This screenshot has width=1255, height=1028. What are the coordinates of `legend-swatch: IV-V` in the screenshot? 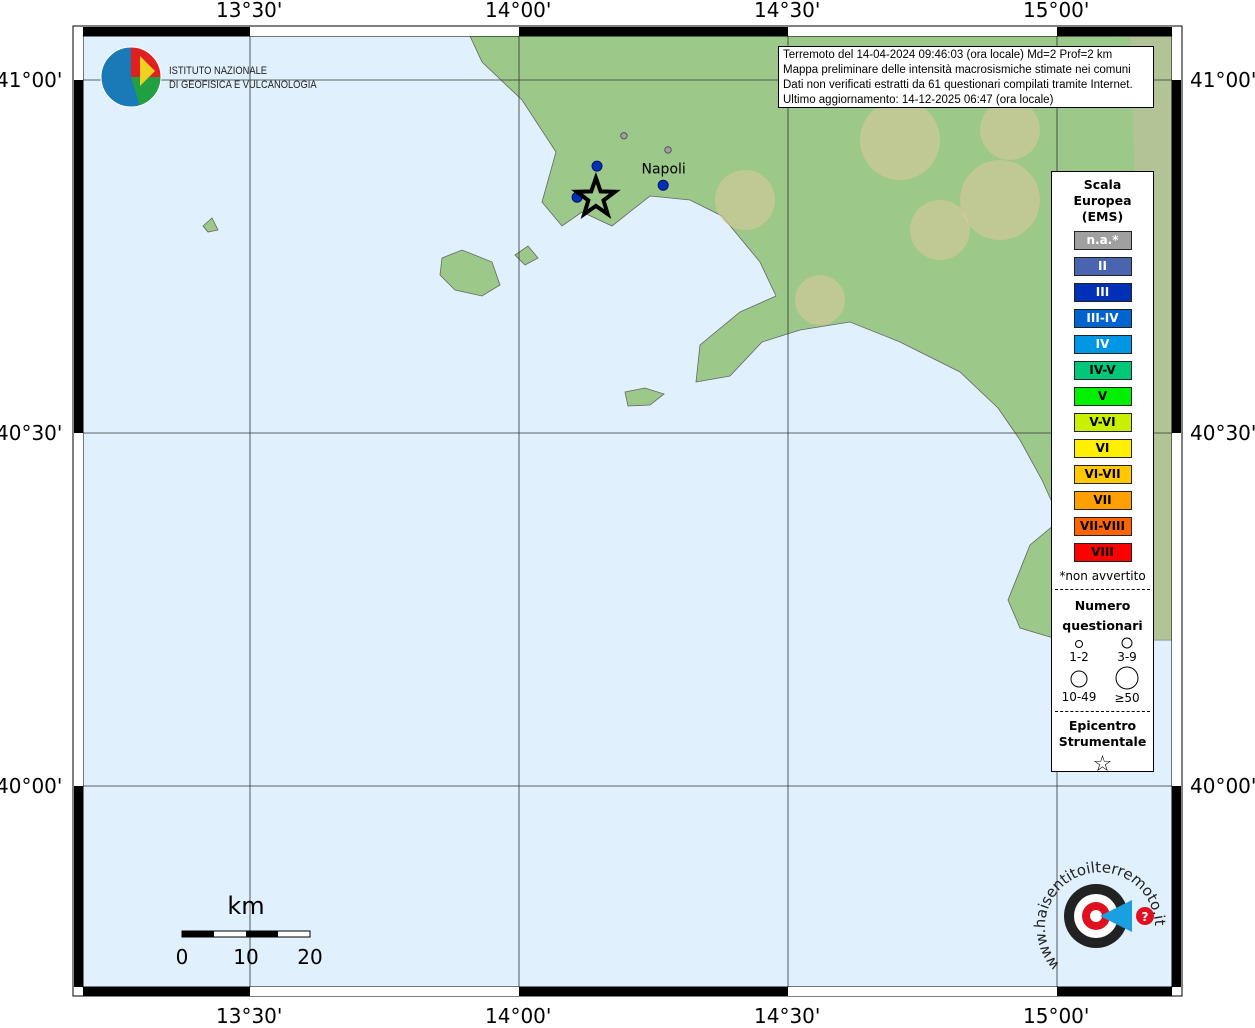 It's located at (1102, 370).